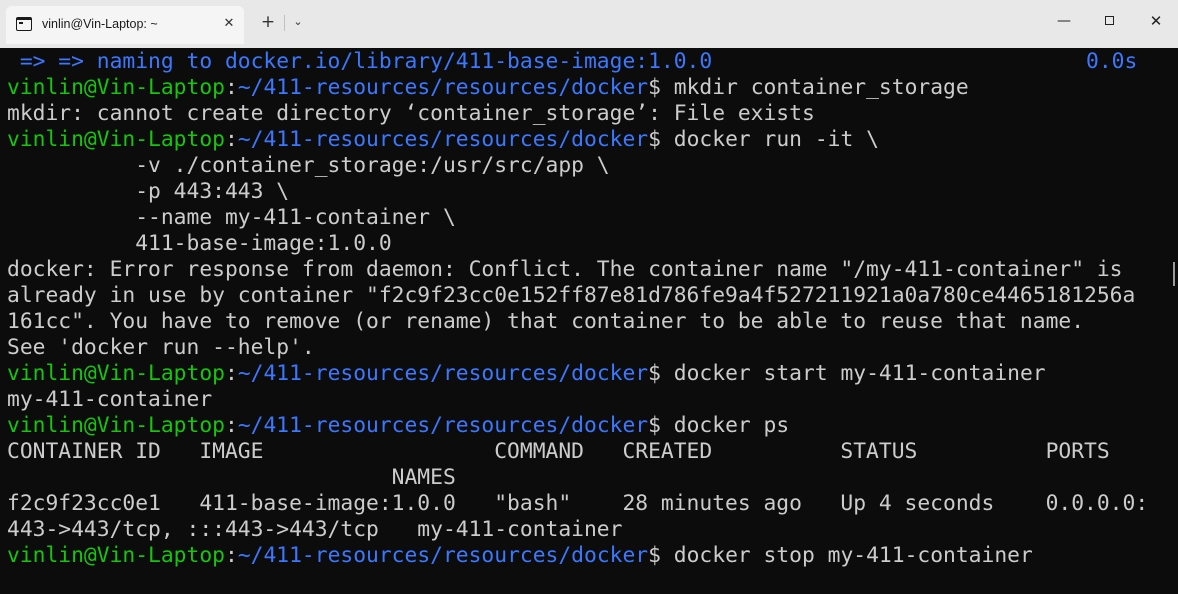 Image resolution: width=1178 pixels, height=594 pixels. Describe the element at coordinates (1174, 274) in the screenshot. I see `scrollbar-thumb` at that location.